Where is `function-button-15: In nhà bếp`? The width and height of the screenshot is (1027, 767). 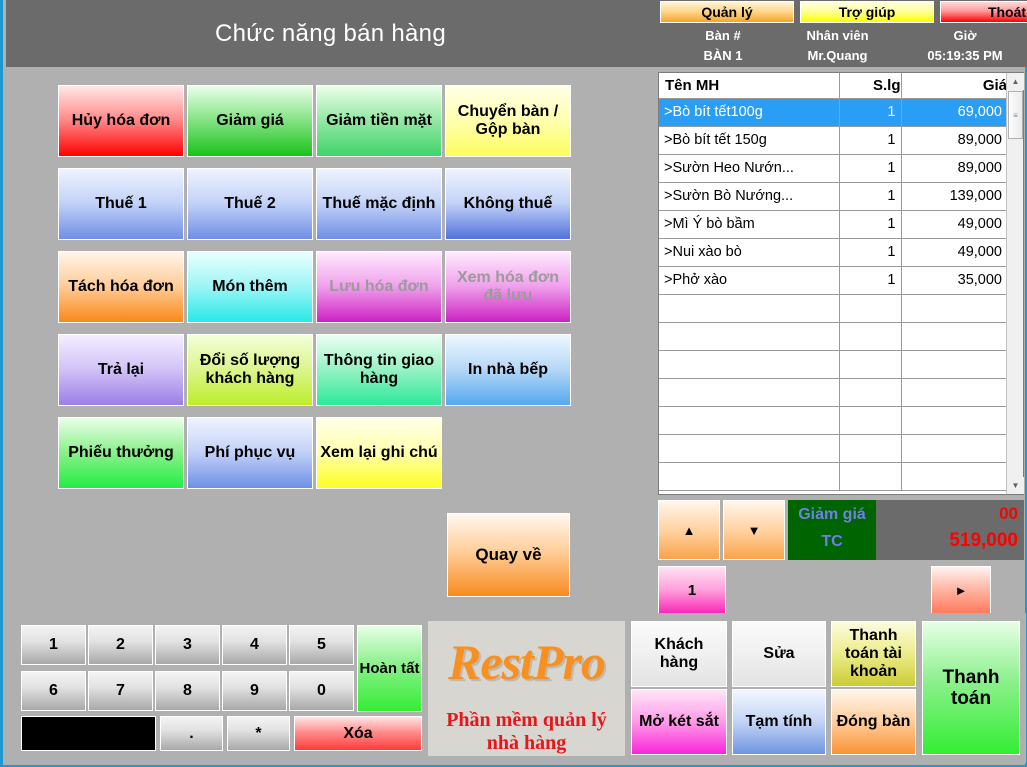 function-button-15: In nhà bếp is located at coordinates (508, 370).